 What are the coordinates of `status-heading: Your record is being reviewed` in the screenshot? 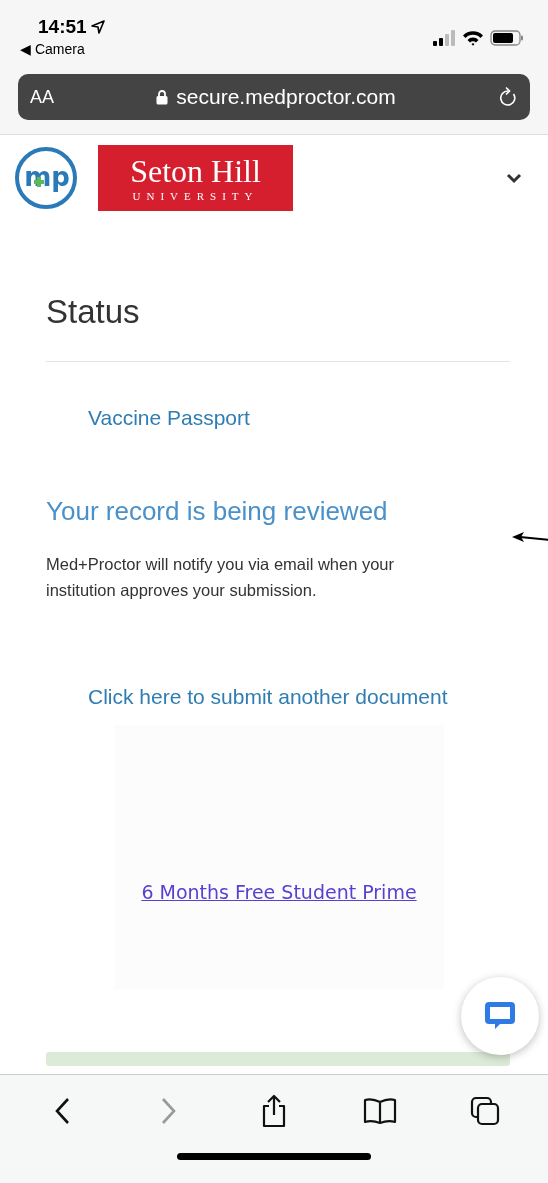 It's located at (217, 511).